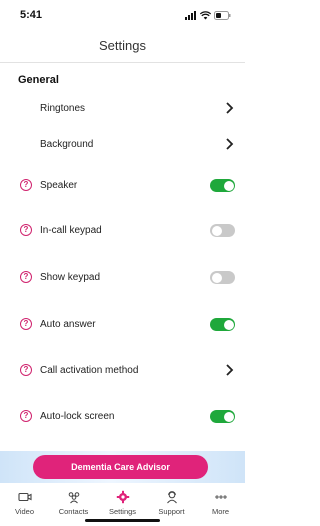 Image resolution: width=320 pixels, height=526 pixels. Describe the element at coordinates (220, 511) in the screenshot. I see `tab-label: More` at that location.